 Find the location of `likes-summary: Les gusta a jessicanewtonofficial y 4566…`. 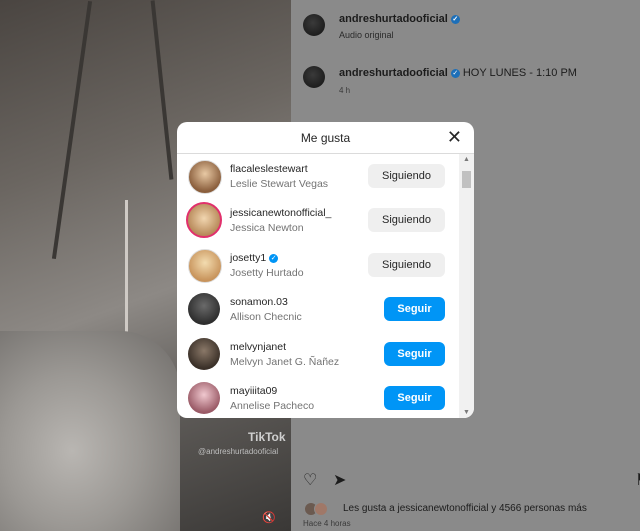

likes-summary: Les gusta a jessicanewtonofficial y 4566… is located at coordinates (465, 508).